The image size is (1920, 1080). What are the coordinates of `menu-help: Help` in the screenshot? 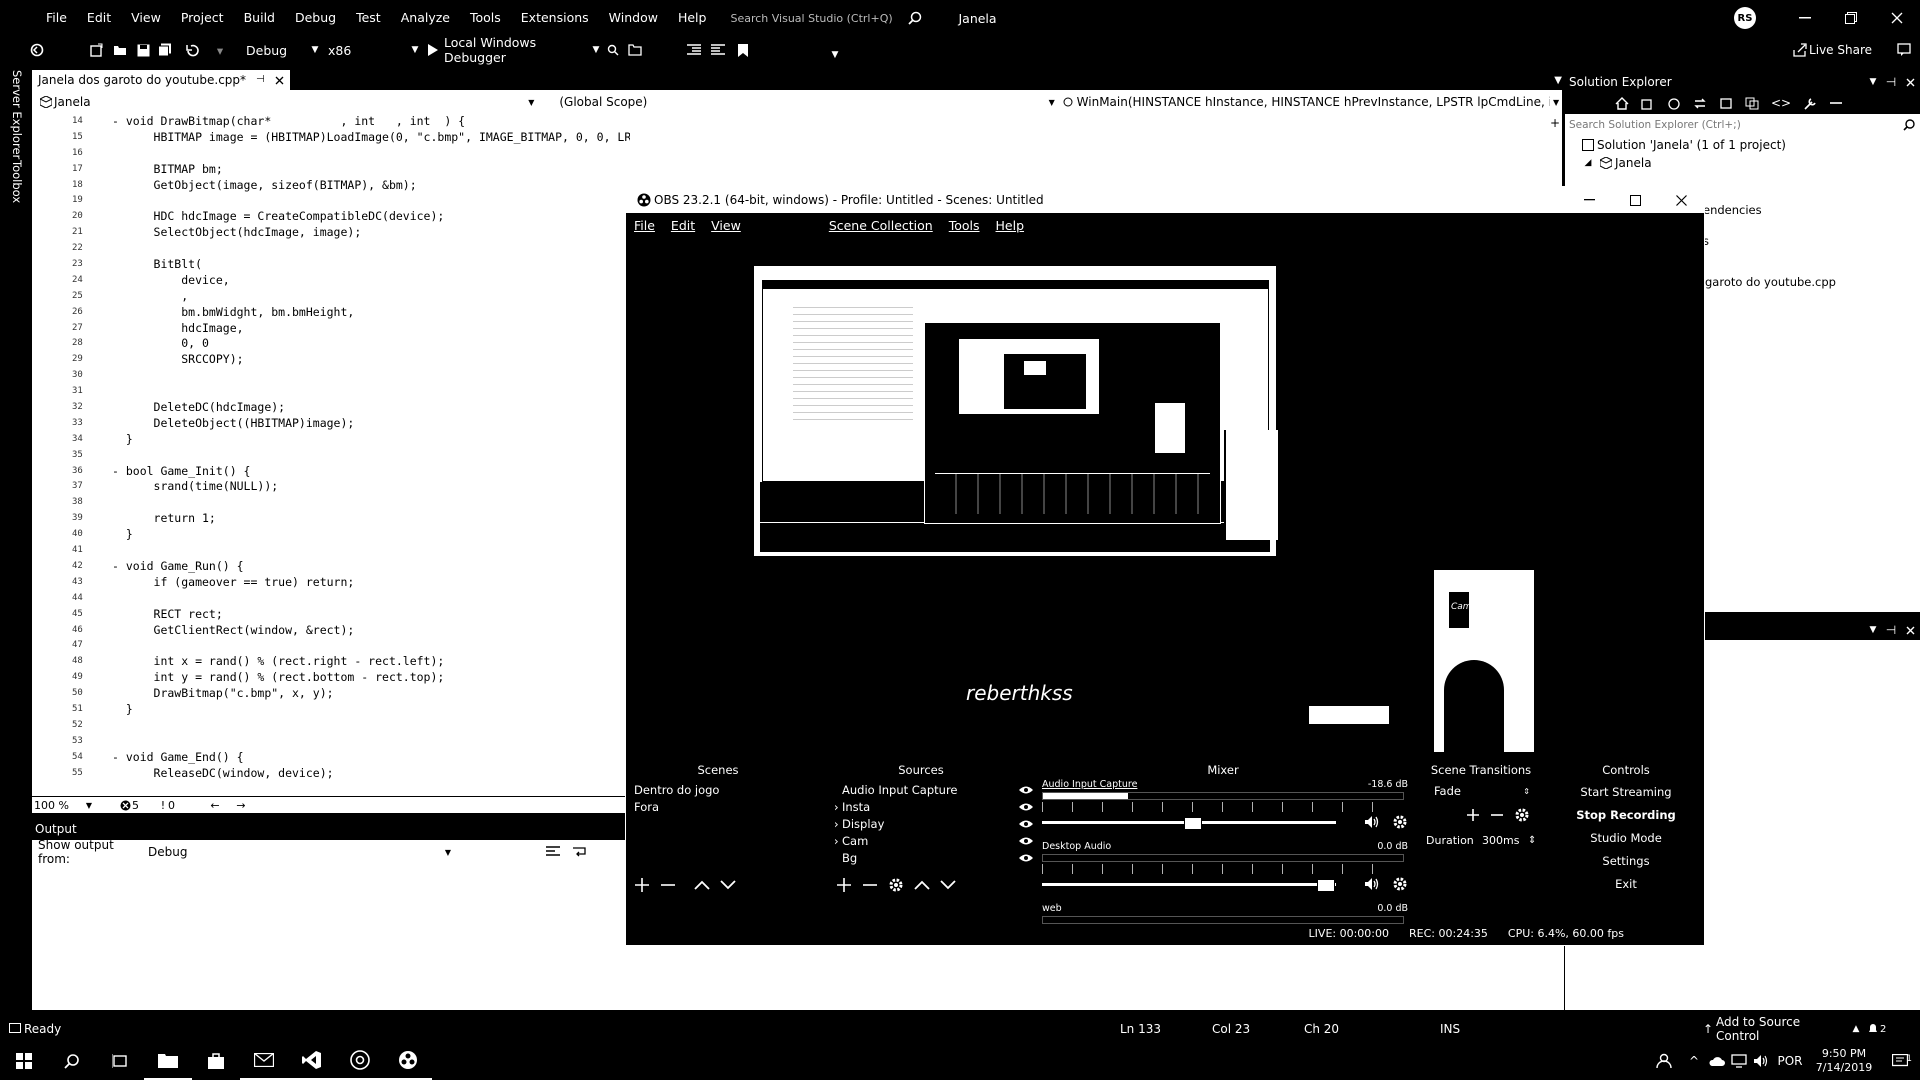 It's located at (692, 18).